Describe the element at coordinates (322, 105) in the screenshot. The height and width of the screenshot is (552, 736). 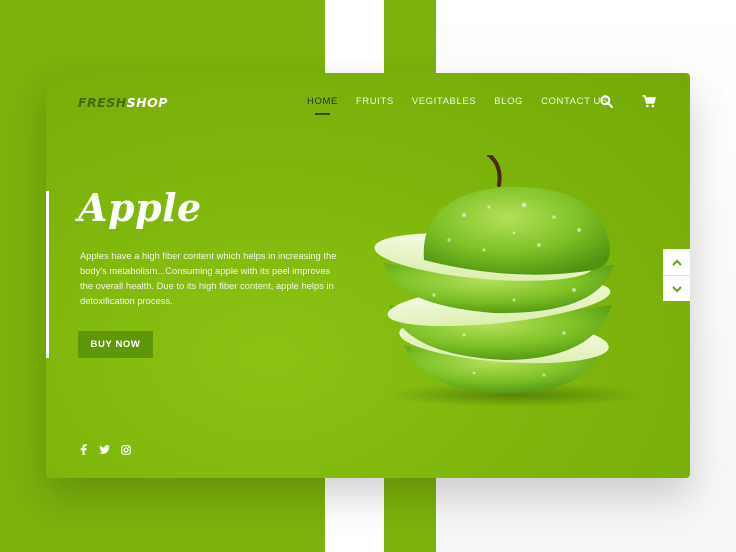
I see `nav-item-home: HOME` at that location.